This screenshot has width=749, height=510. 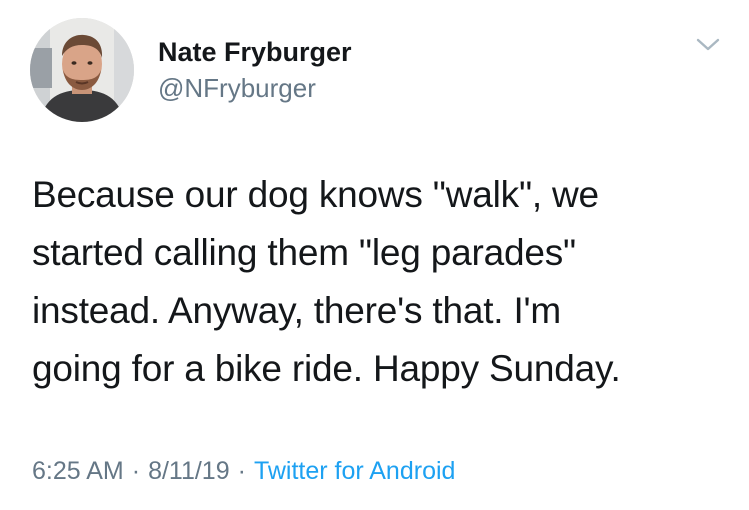 What do you see at coordinates (189, 471) in the screenshot?
I see `tweet-date: 8/11/19` at bounding box center [189, 471].